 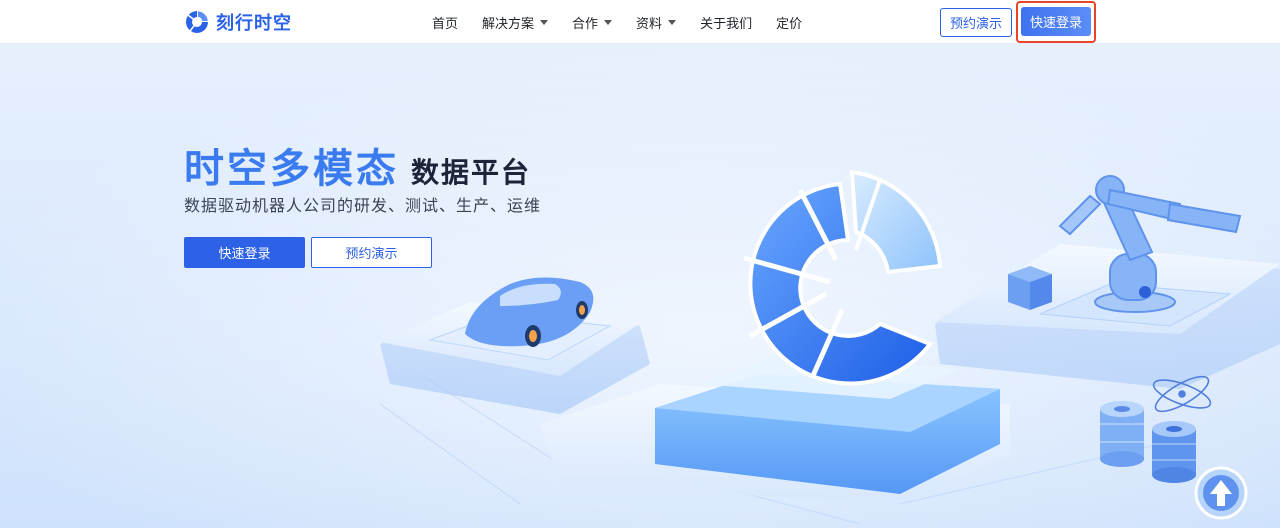 What do you see at coordinates (649, 24) in the screenshot?
I see `nav-item-label: 资料` at bounding box center [649, 24].